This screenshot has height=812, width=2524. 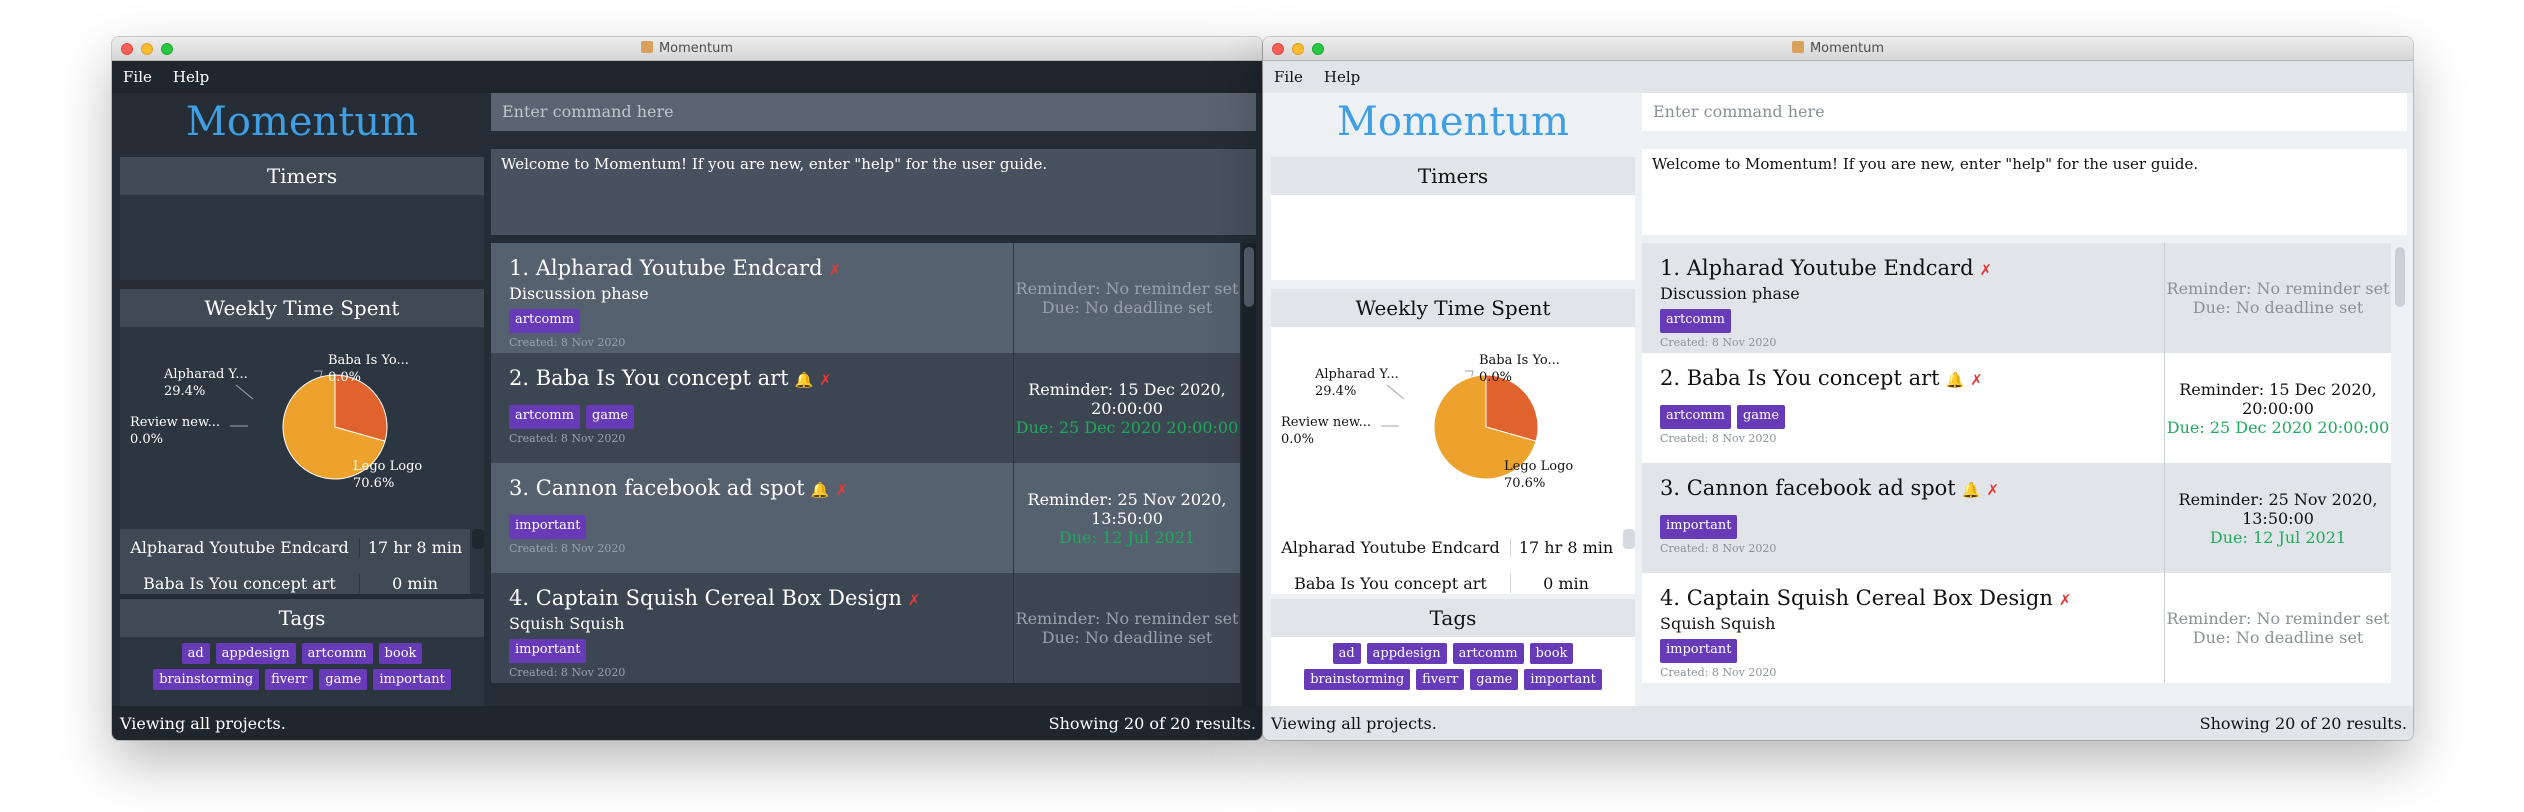 What do you see at coordinates (1127, 307) in the screenshot?
I see `project-due: Due: No deadline set` at bounding box center [1127, 307].